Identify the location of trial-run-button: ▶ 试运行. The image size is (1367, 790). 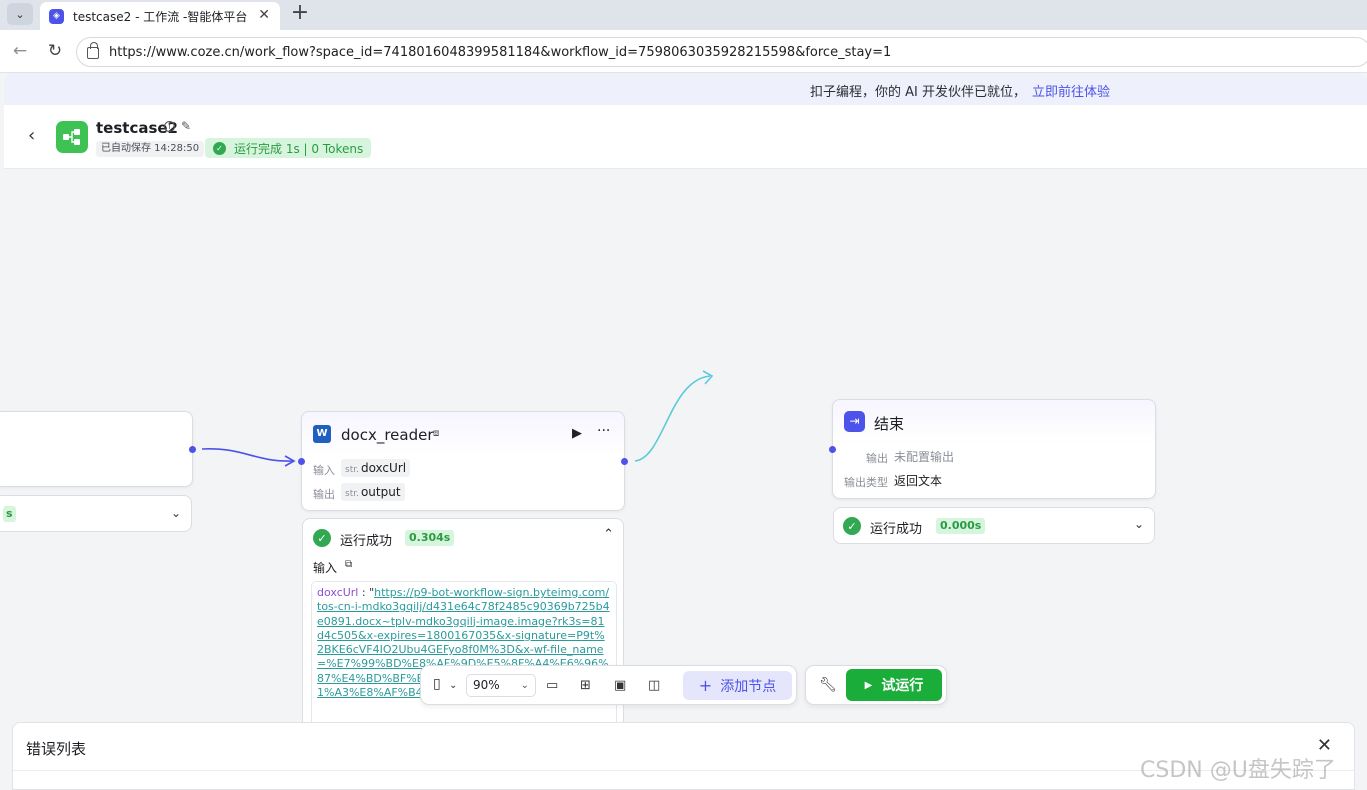
(894, 685).